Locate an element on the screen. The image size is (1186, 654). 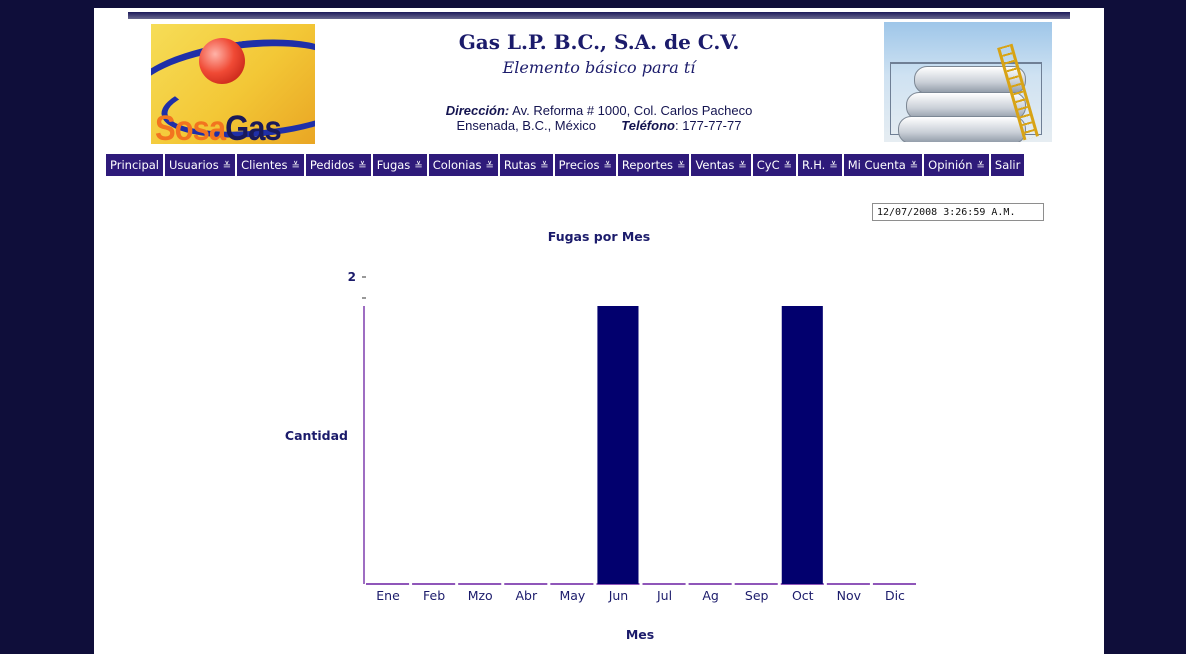
x-axis-label: Mes is located at coordinates (640, 634).